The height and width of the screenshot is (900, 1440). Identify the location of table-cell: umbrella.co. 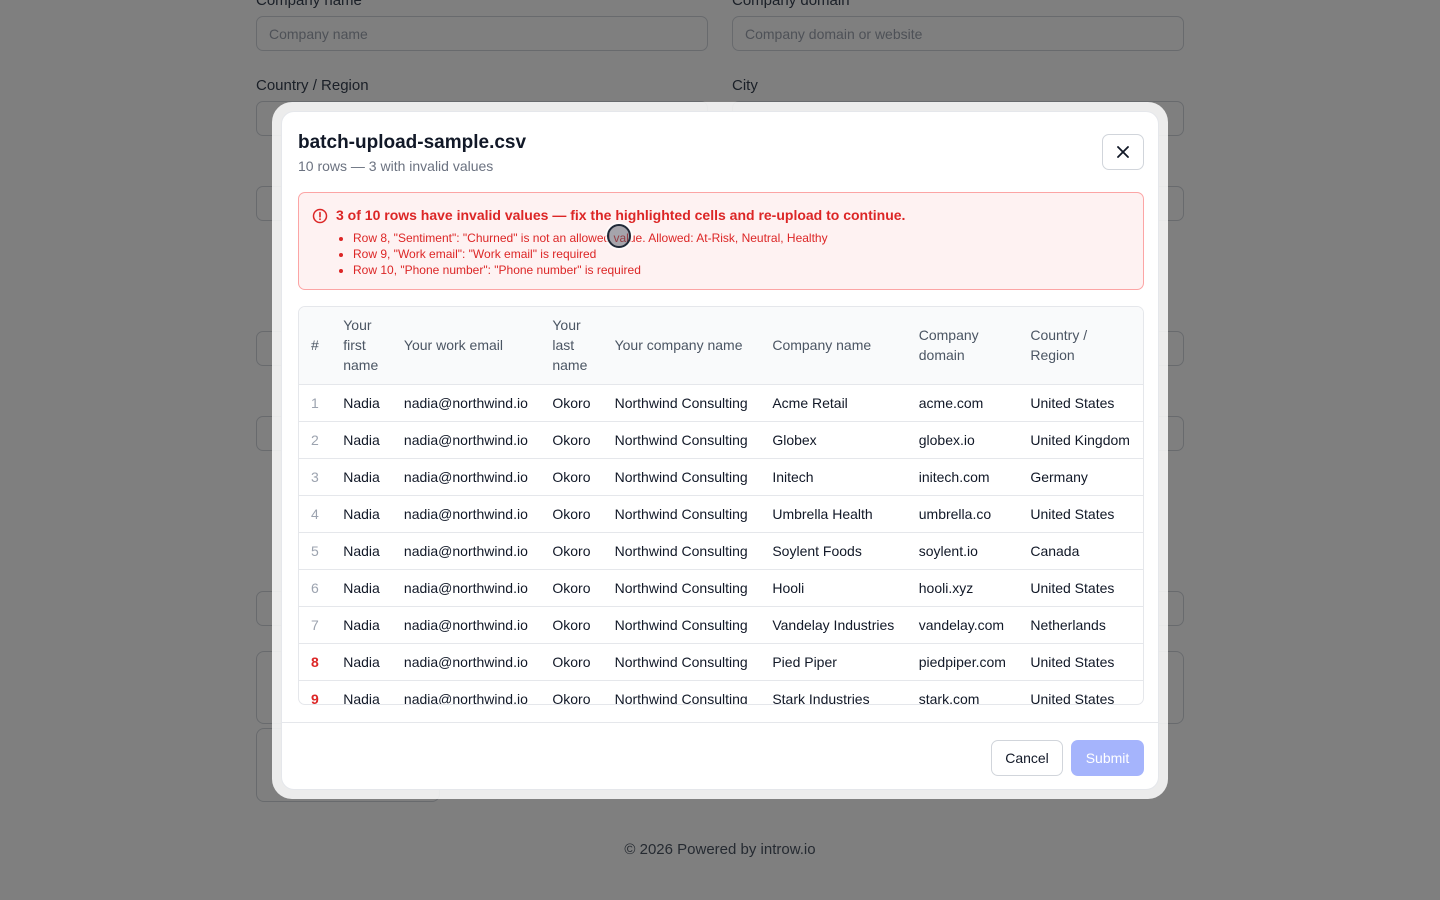
(962, 514).